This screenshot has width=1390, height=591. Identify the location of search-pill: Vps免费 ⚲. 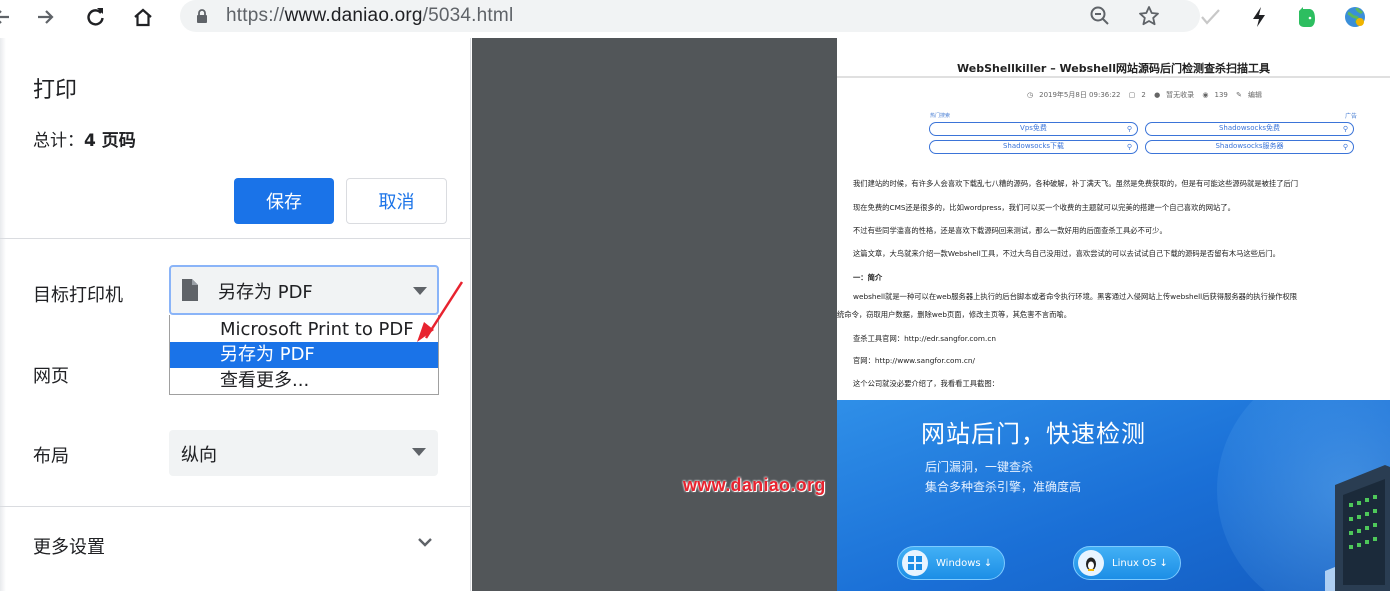
(1033, 129).